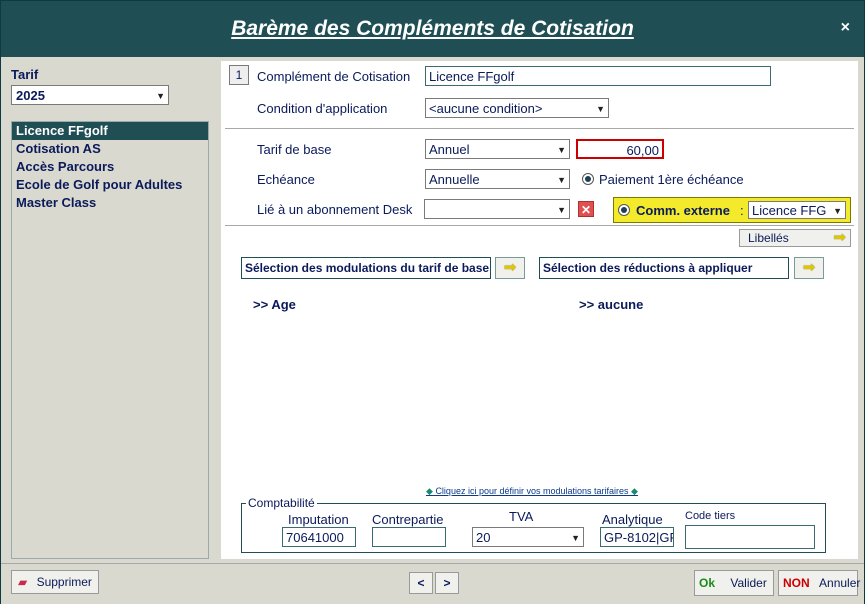  What do you see at coordinates (795, 238) in the screenshot?
I see `libelles-button: Libellés ➡` at bounding box center [795, 238].